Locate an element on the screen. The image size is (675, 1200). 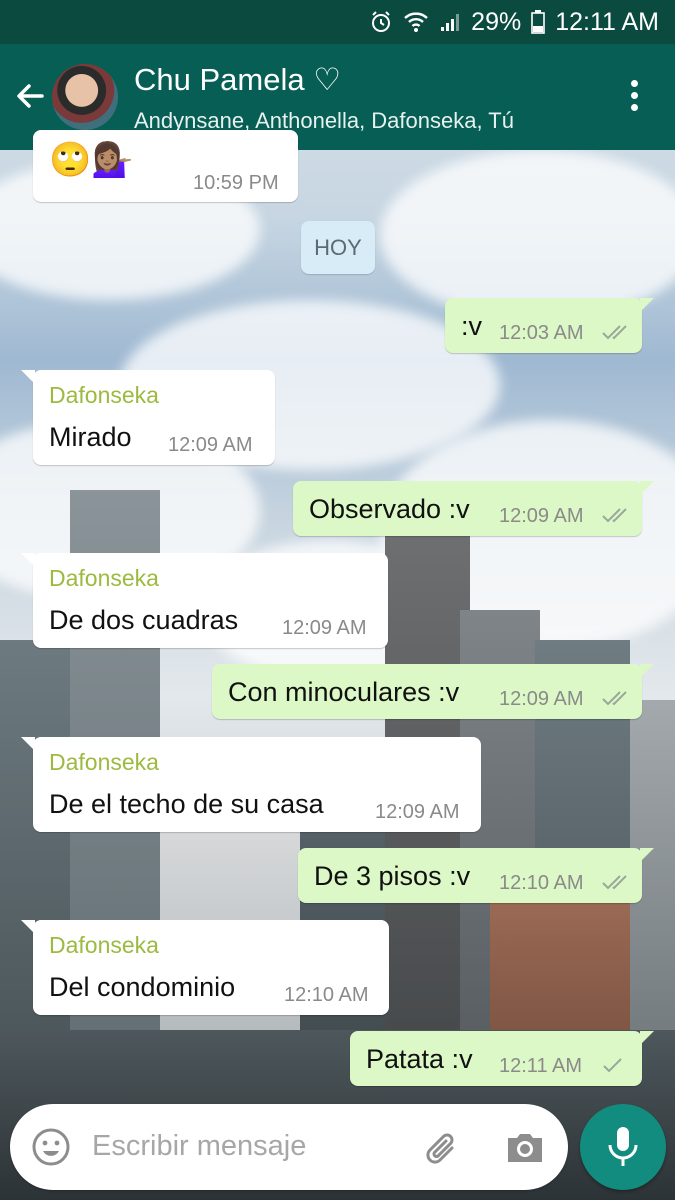
microphone-button is located at coordinates (623, 1147).